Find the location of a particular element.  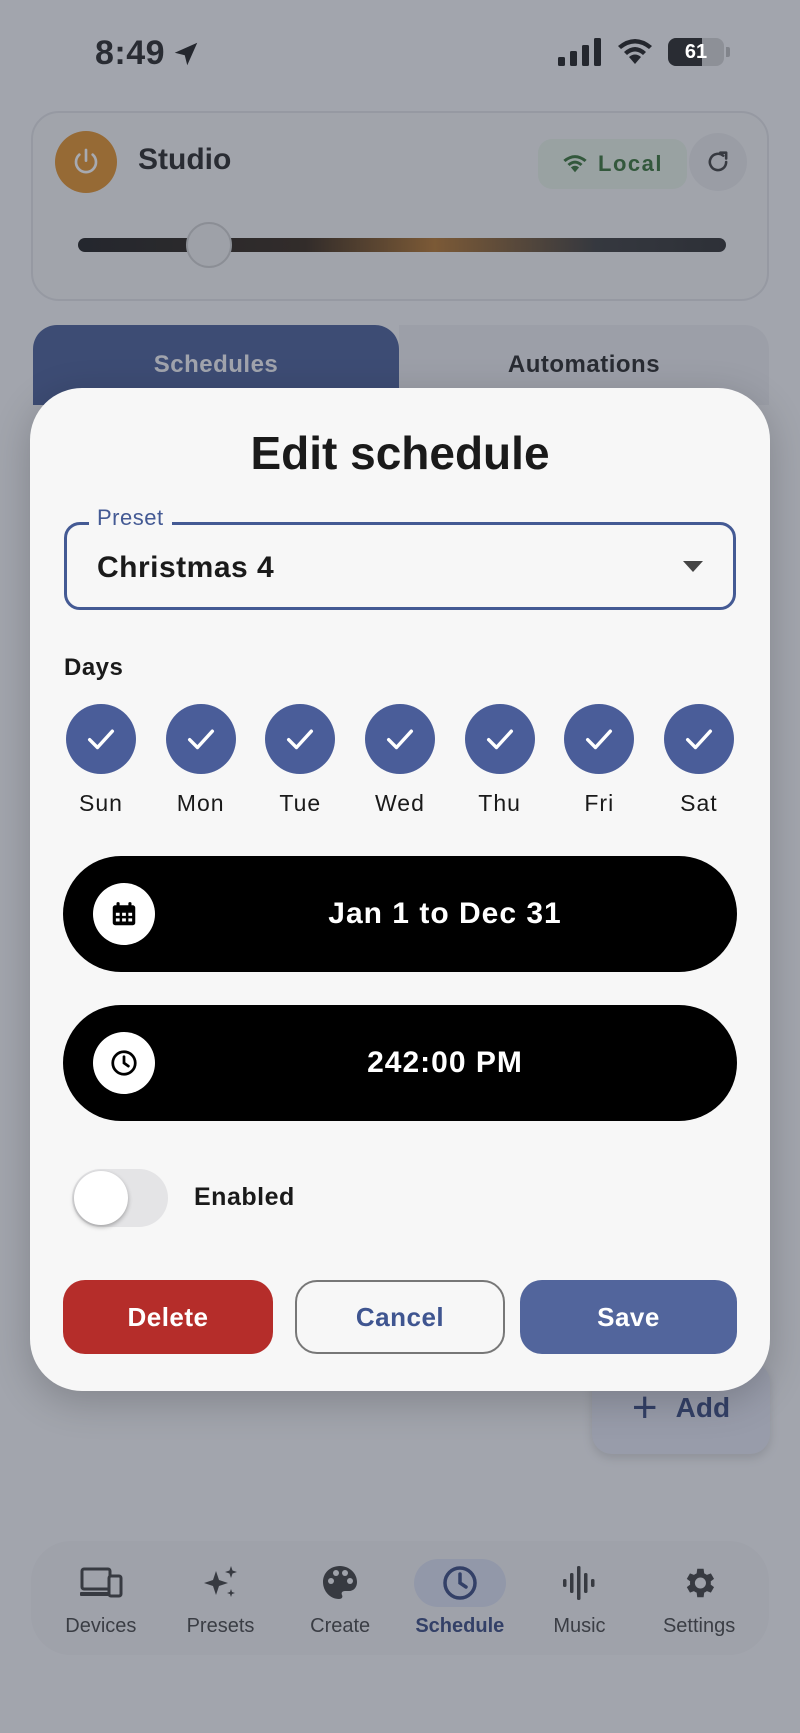

battery-level: 61 is located at coordinates (696, 51).